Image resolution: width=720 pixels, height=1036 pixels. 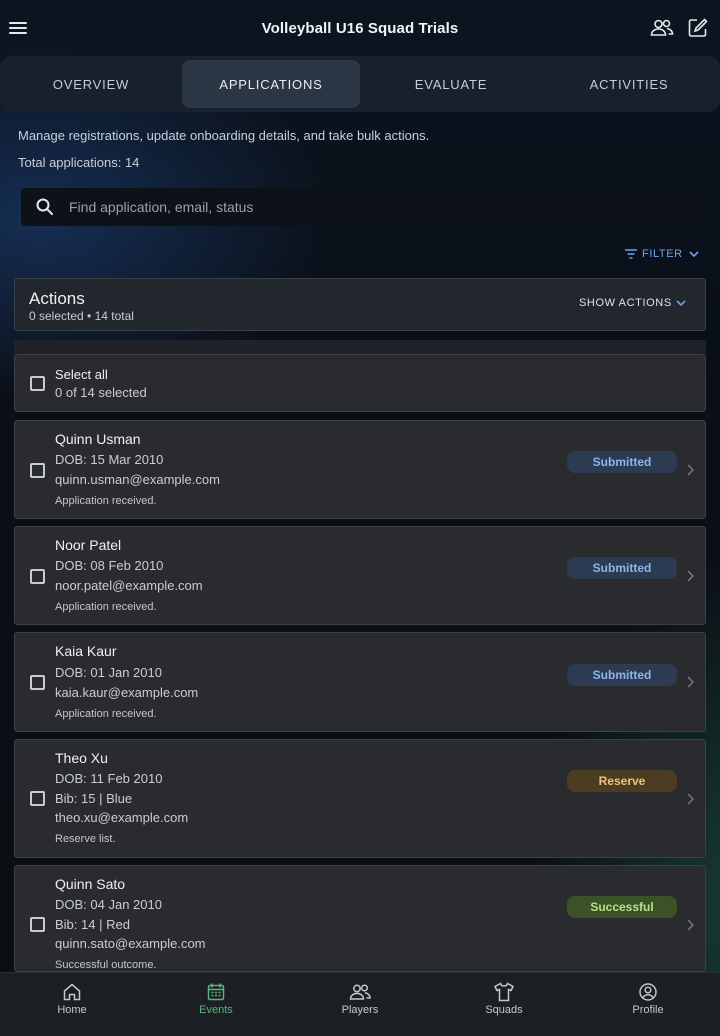 What do you see at coordinates (81, 374) in the screenshot?
I see `select-all-label: Select all` at bounding box center [81, 374].